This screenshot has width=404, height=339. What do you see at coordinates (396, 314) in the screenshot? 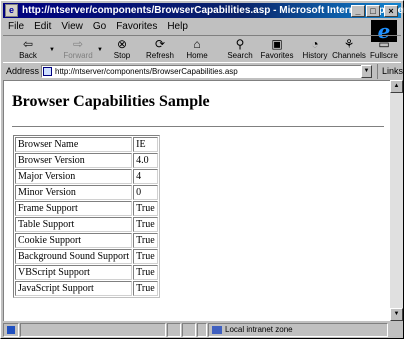
I see `scroll-down-icon: ▼` at bounding box center [396, 314].